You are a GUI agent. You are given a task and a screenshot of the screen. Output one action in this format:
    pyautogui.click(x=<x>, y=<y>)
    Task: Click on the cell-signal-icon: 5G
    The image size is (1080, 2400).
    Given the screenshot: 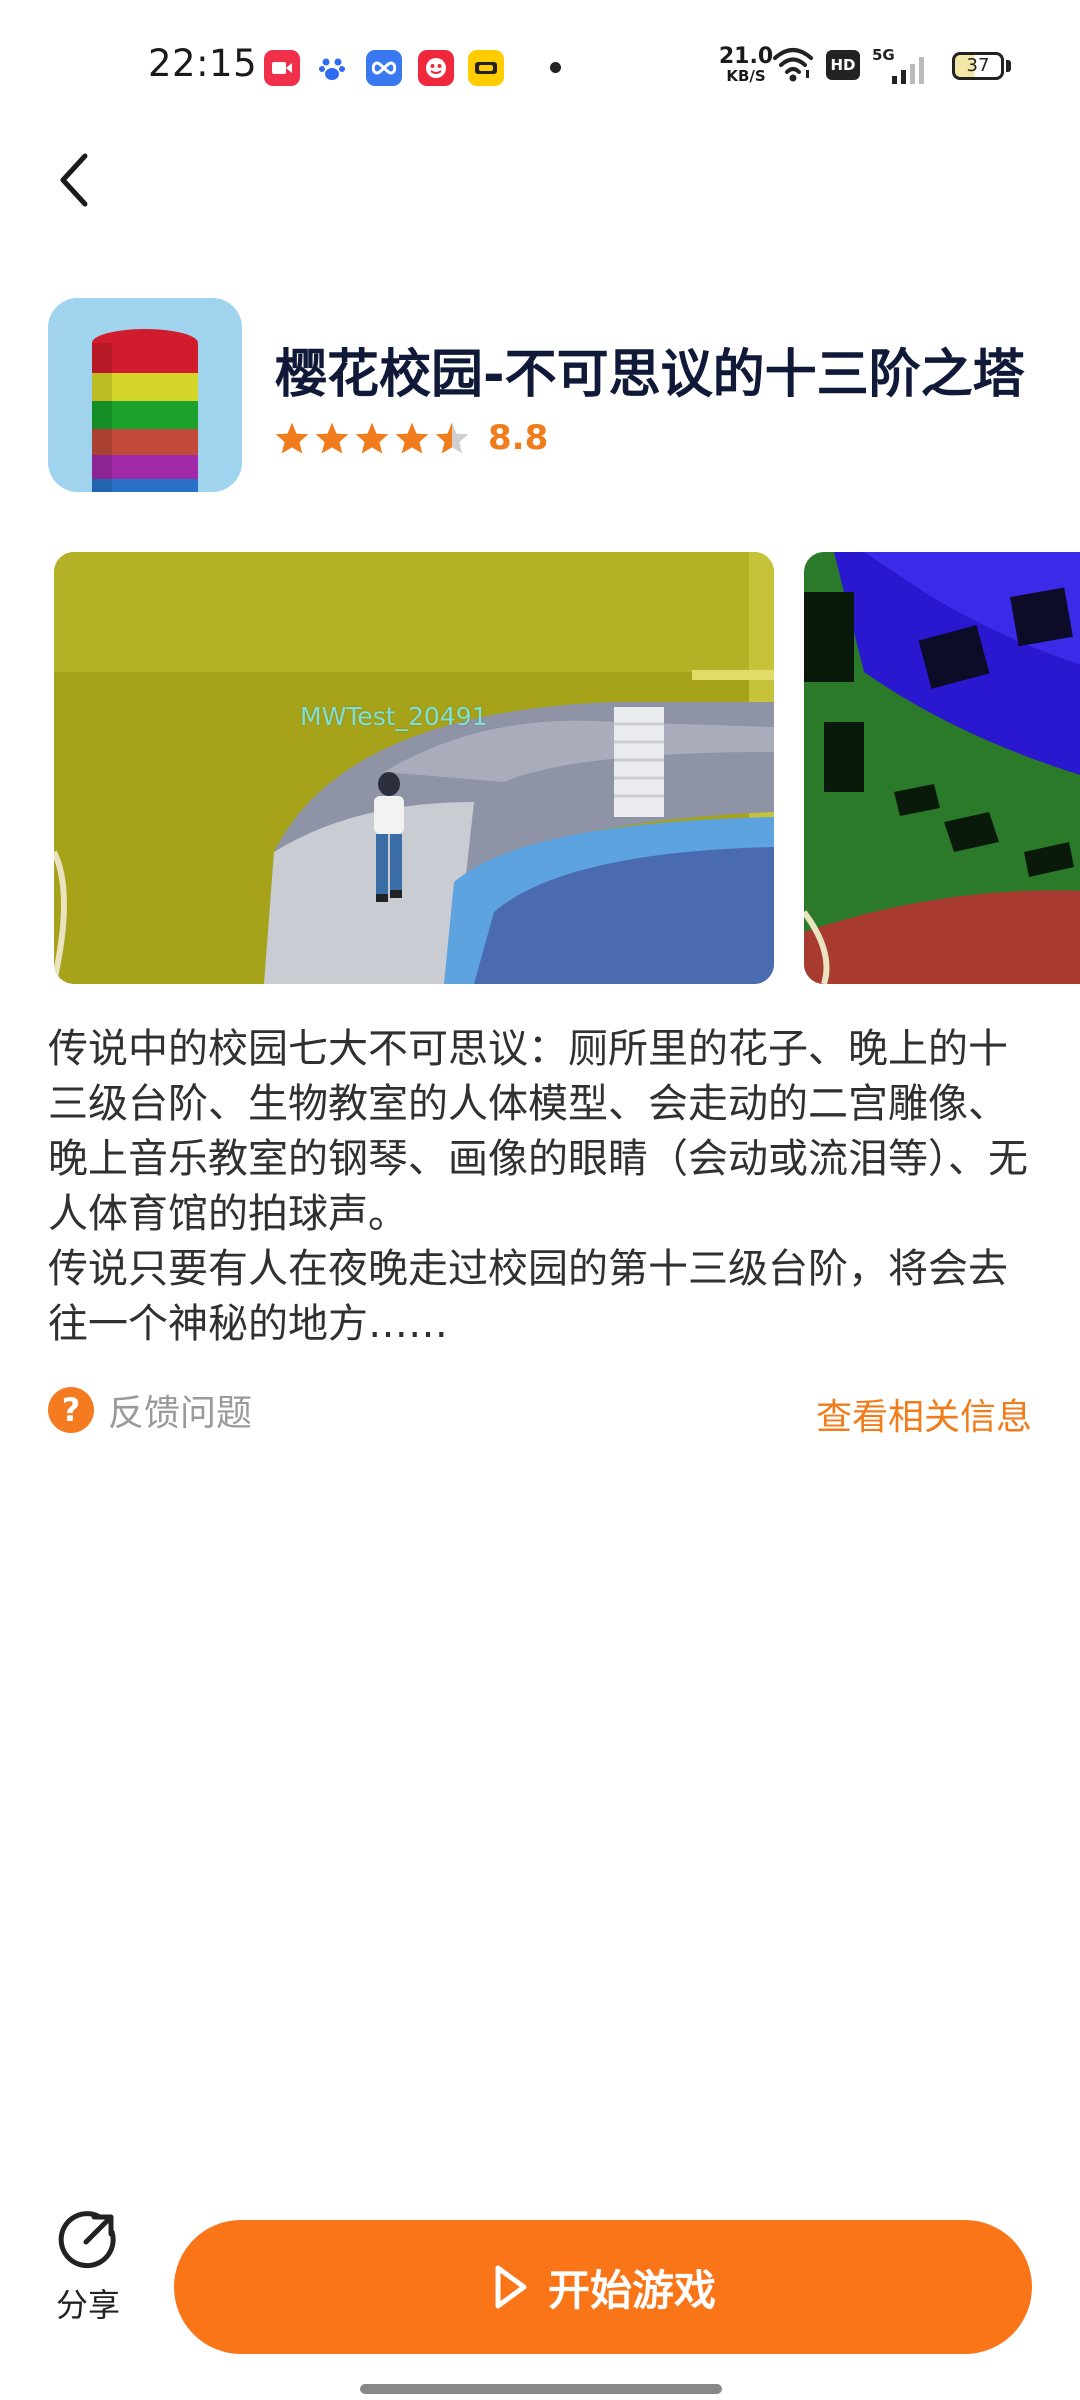 What is the action you would take?
    pyautogui.click(x=902, y=65)
    